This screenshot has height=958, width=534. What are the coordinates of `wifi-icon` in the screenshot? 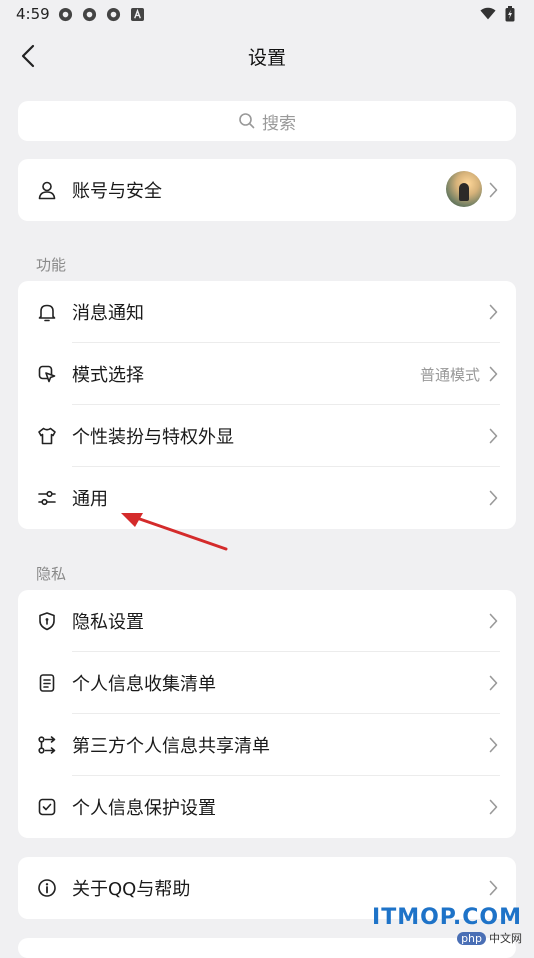 It's located at (488, 14).